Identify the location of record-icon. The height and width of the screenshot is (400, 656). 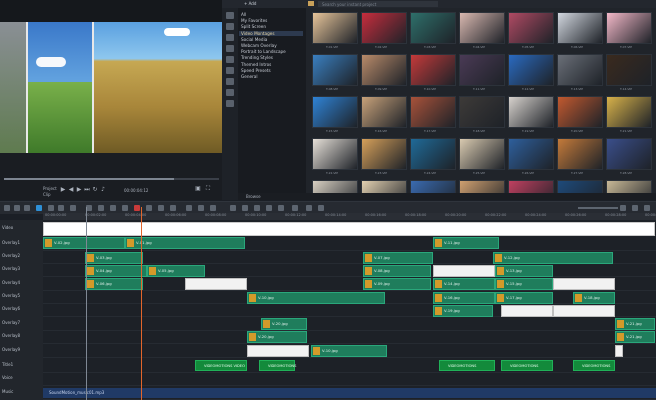
(137, 208).